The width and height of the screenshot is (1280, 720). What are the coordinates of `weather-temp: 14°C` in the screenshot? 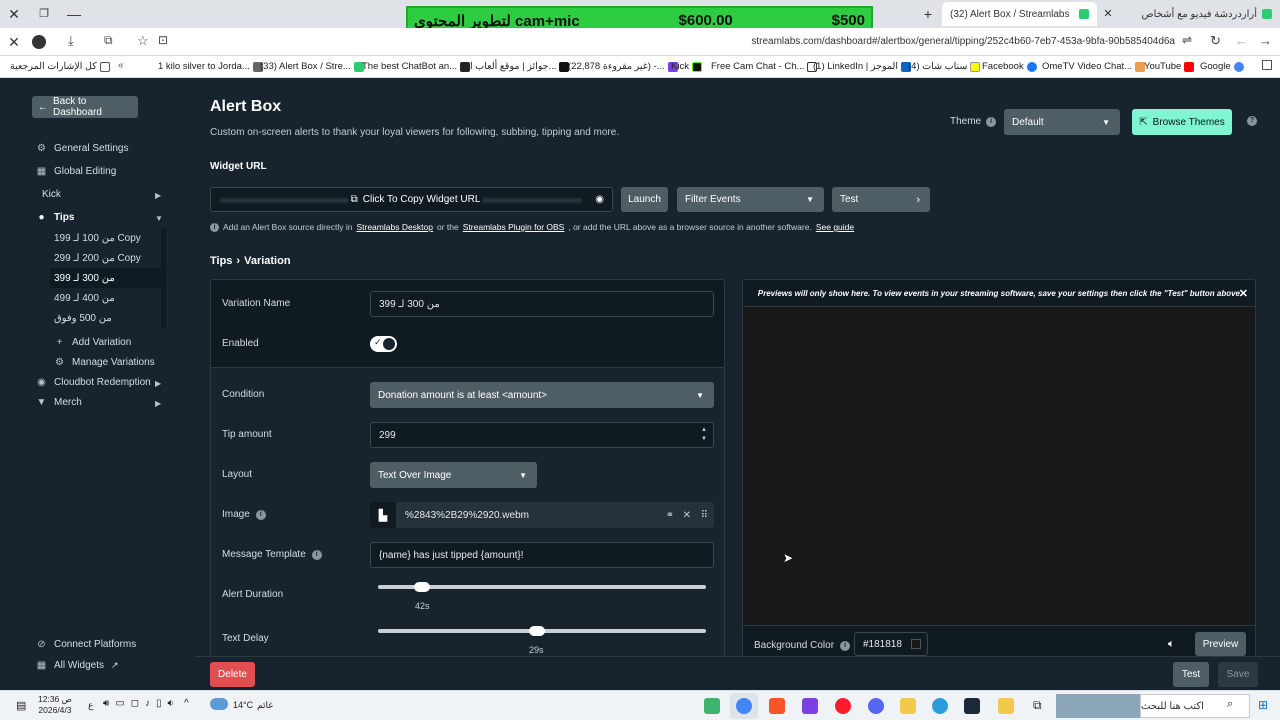 It's located at (243, 705).